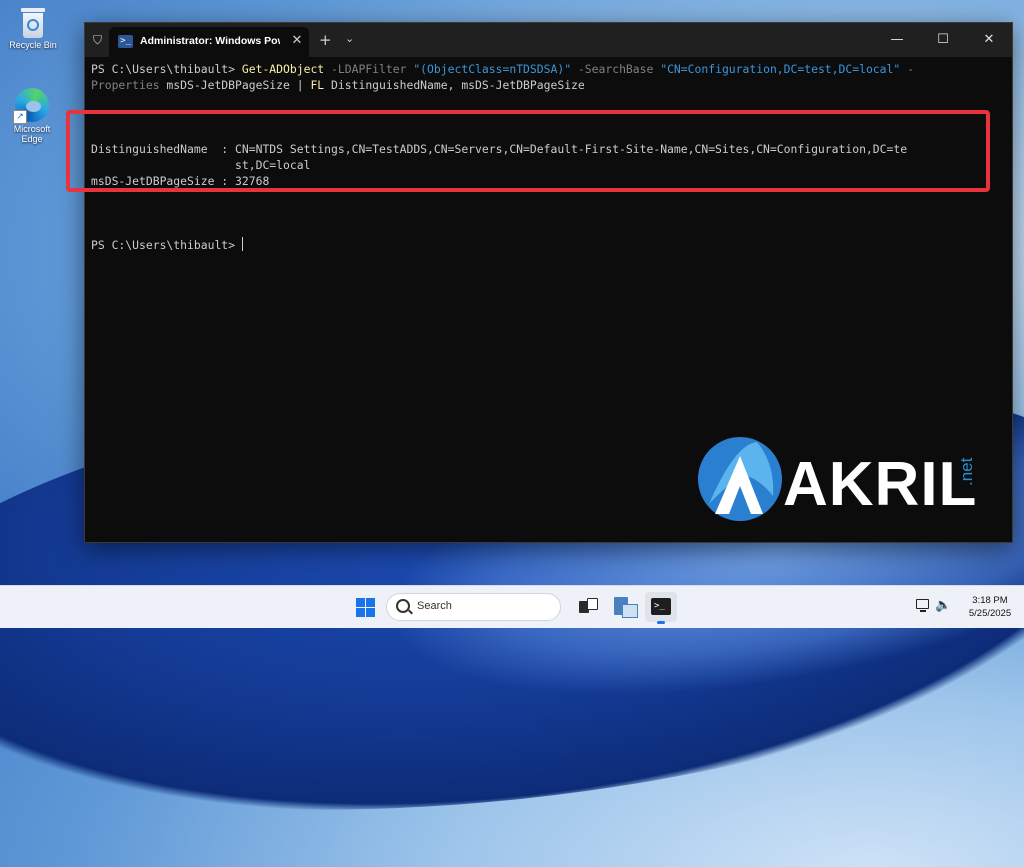 The width and height of the screenshot is (1024, 867). What do you see at coordinates (589, 607) in the screenshot?
I see `task-view-button` at bounding box center [589, 607].